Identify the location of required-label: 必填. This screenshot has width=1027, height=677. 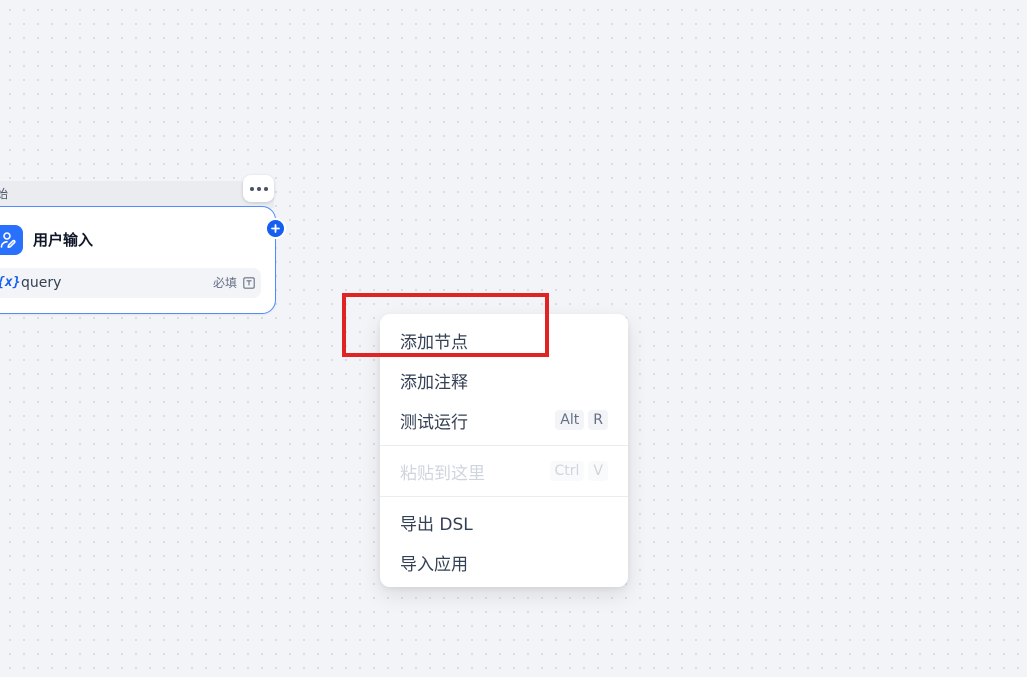
(224, 283).